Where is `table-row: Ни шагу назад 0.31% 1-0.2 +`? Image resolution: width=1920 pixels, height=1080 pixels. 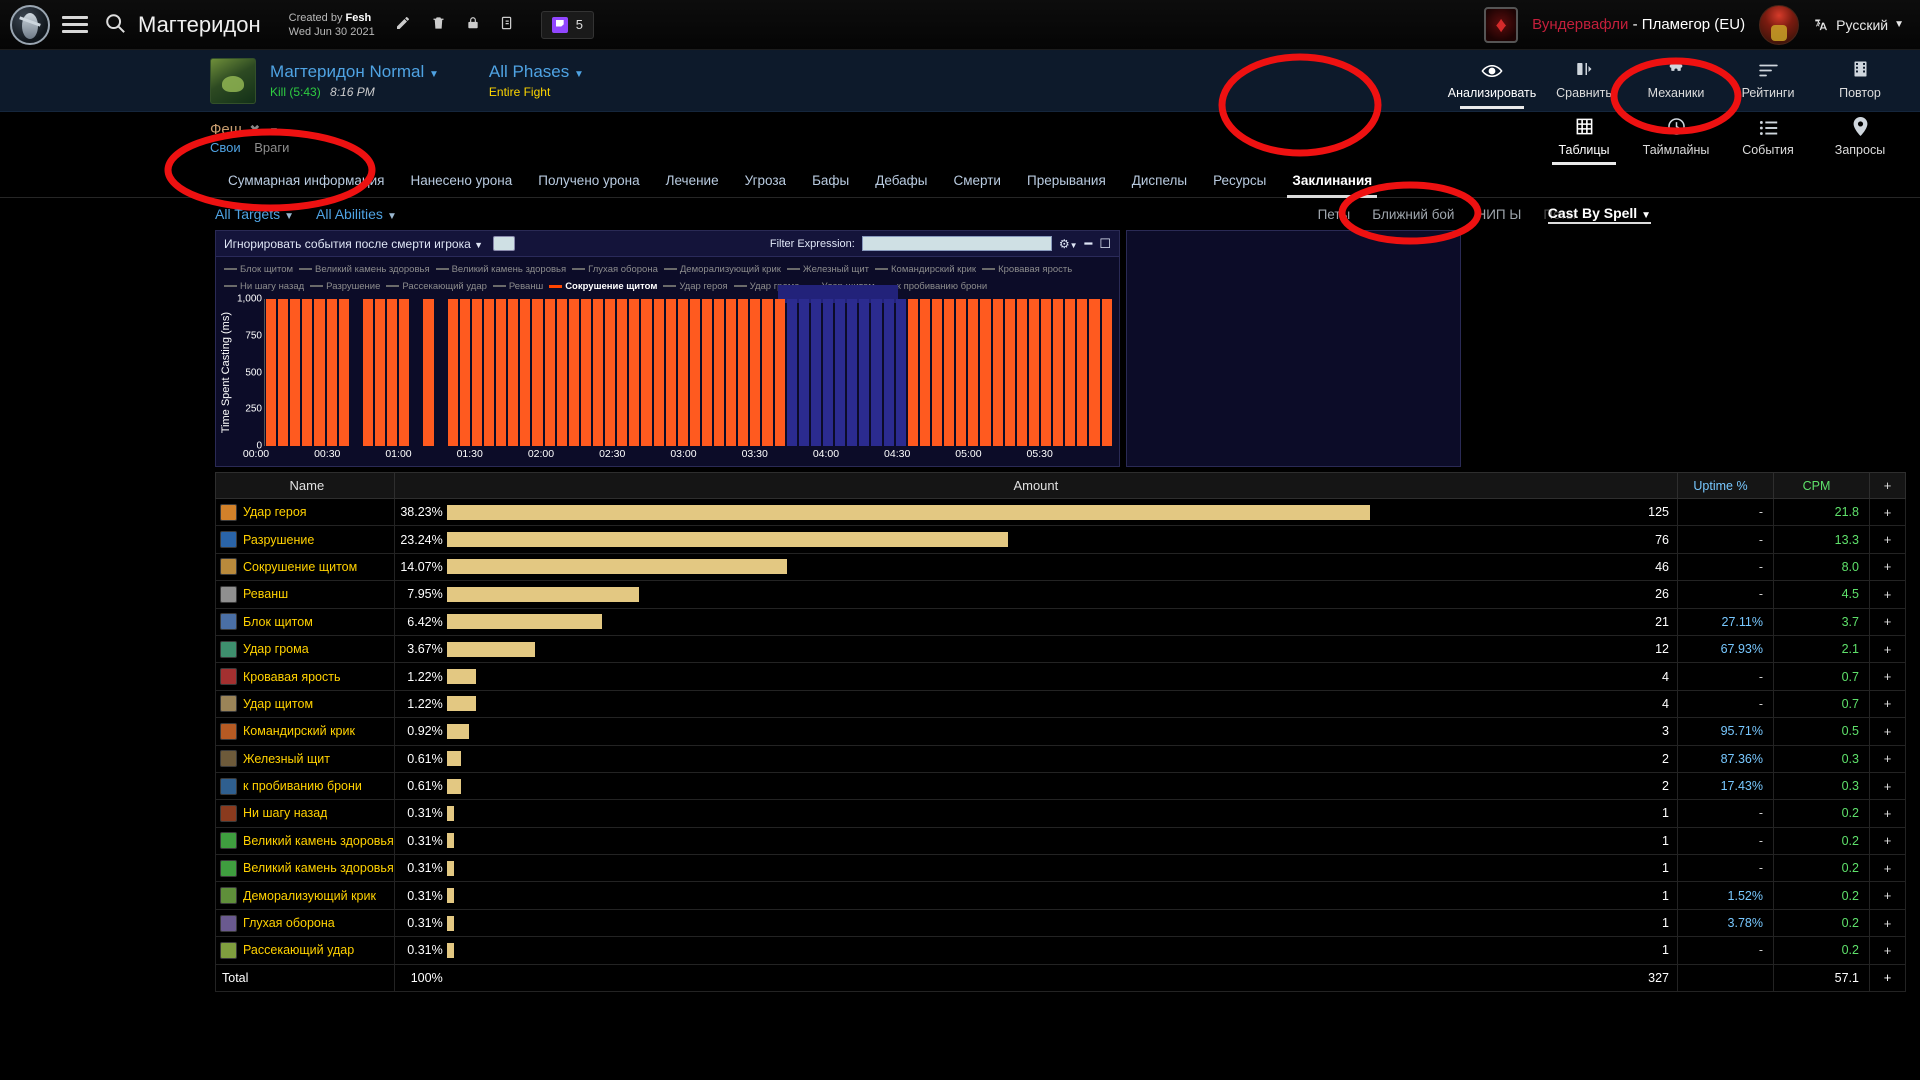 table-row: Ни шагу назад 0.31% 1-0.2 + is located at coordinates (1060, 813).